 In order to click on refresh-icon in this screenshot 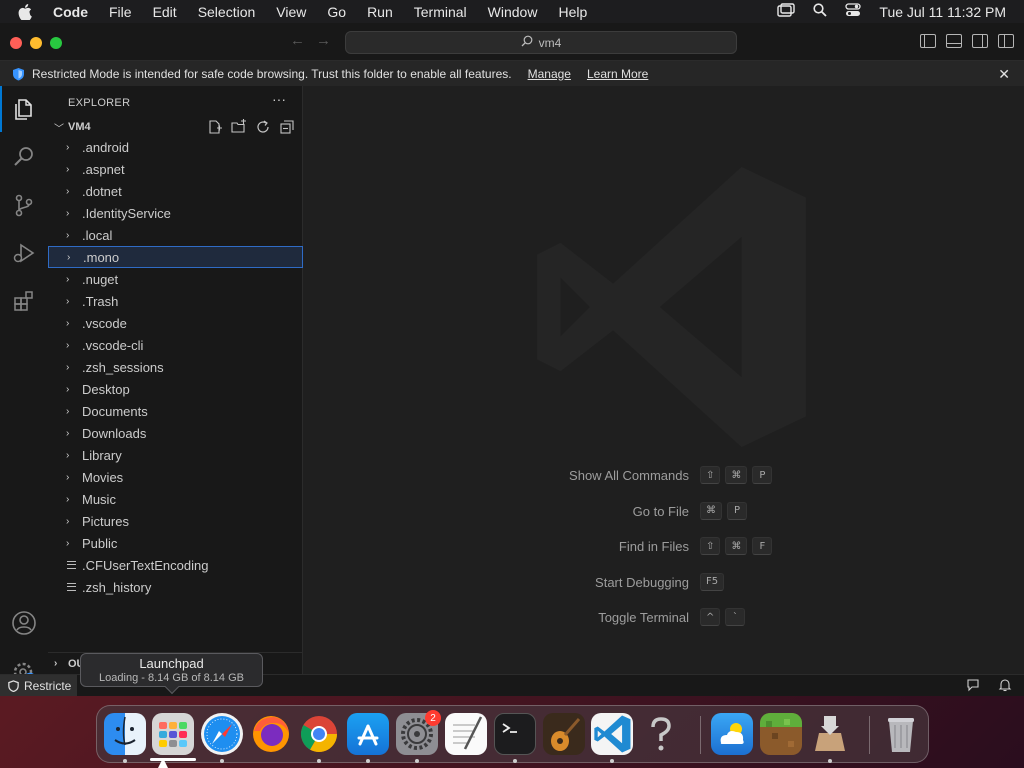, I will do `click(263, 127)`.